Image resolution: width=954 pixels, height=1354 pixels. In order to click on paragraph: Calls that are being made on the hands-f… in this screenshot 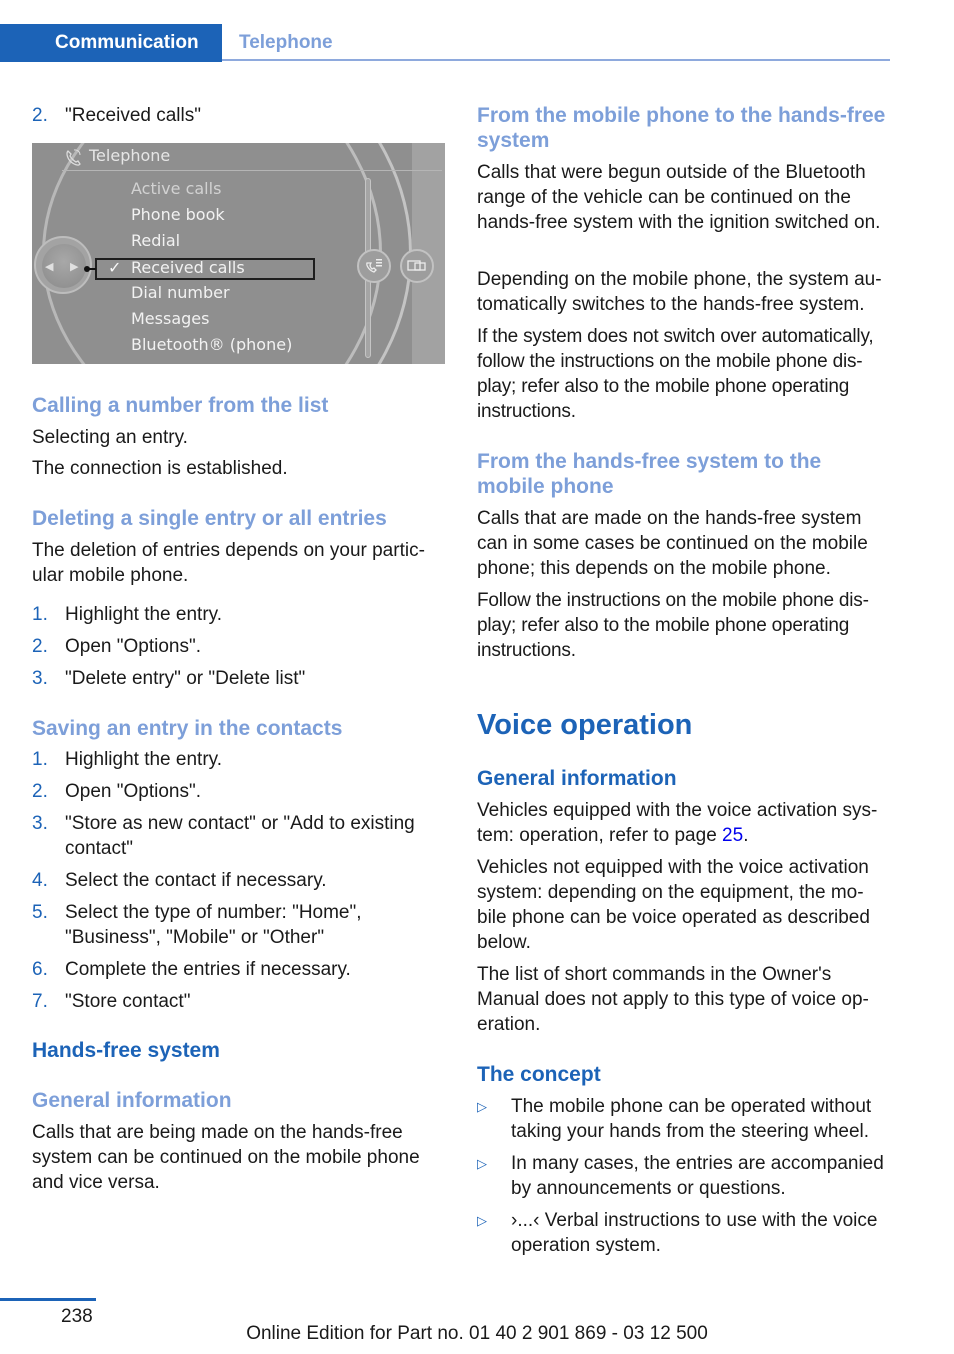, I will do `click(226, 1157)`.